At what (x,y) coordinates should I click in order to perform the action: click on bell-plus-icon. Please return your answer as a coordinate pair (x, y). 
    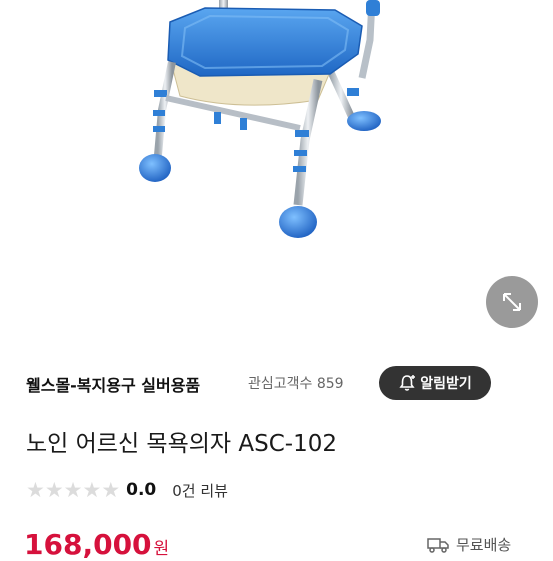
    Looking at the image, I should click on (407, 383).